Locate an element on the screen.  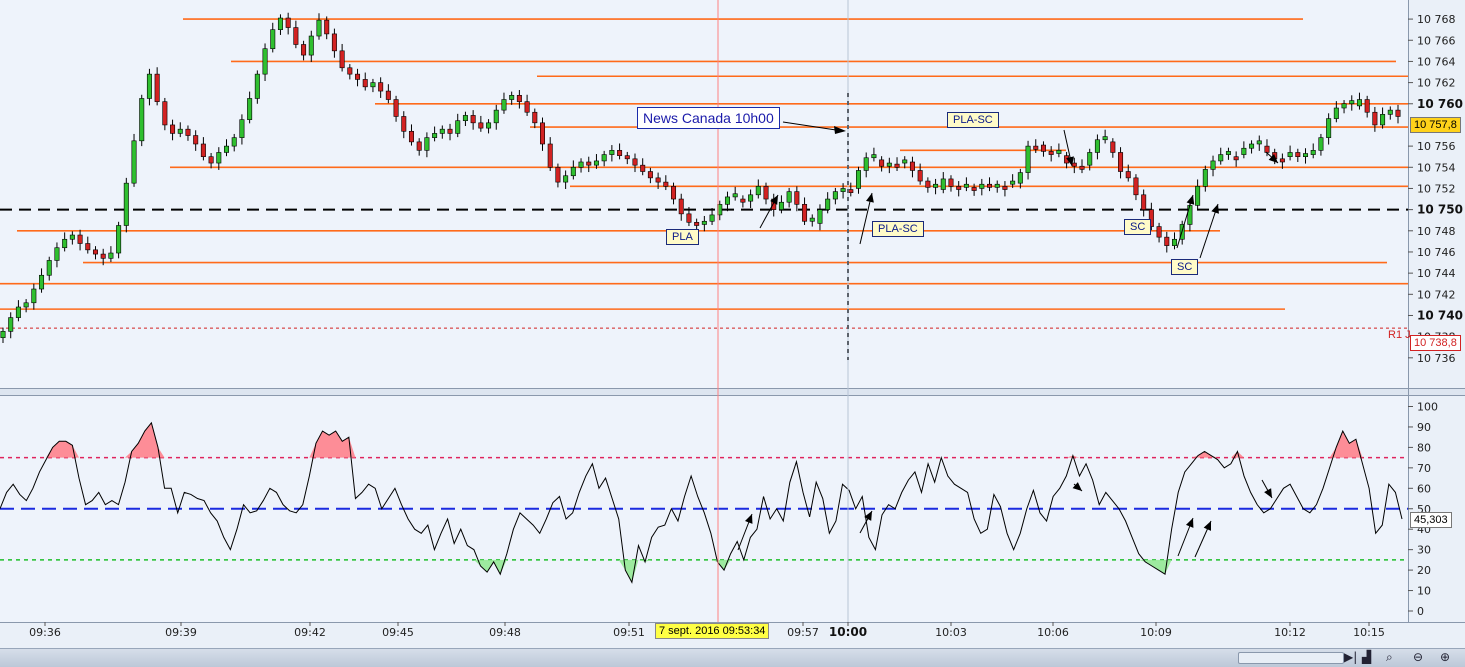
chart-type-icon: ▟ is located at coordinates (1366, 657).